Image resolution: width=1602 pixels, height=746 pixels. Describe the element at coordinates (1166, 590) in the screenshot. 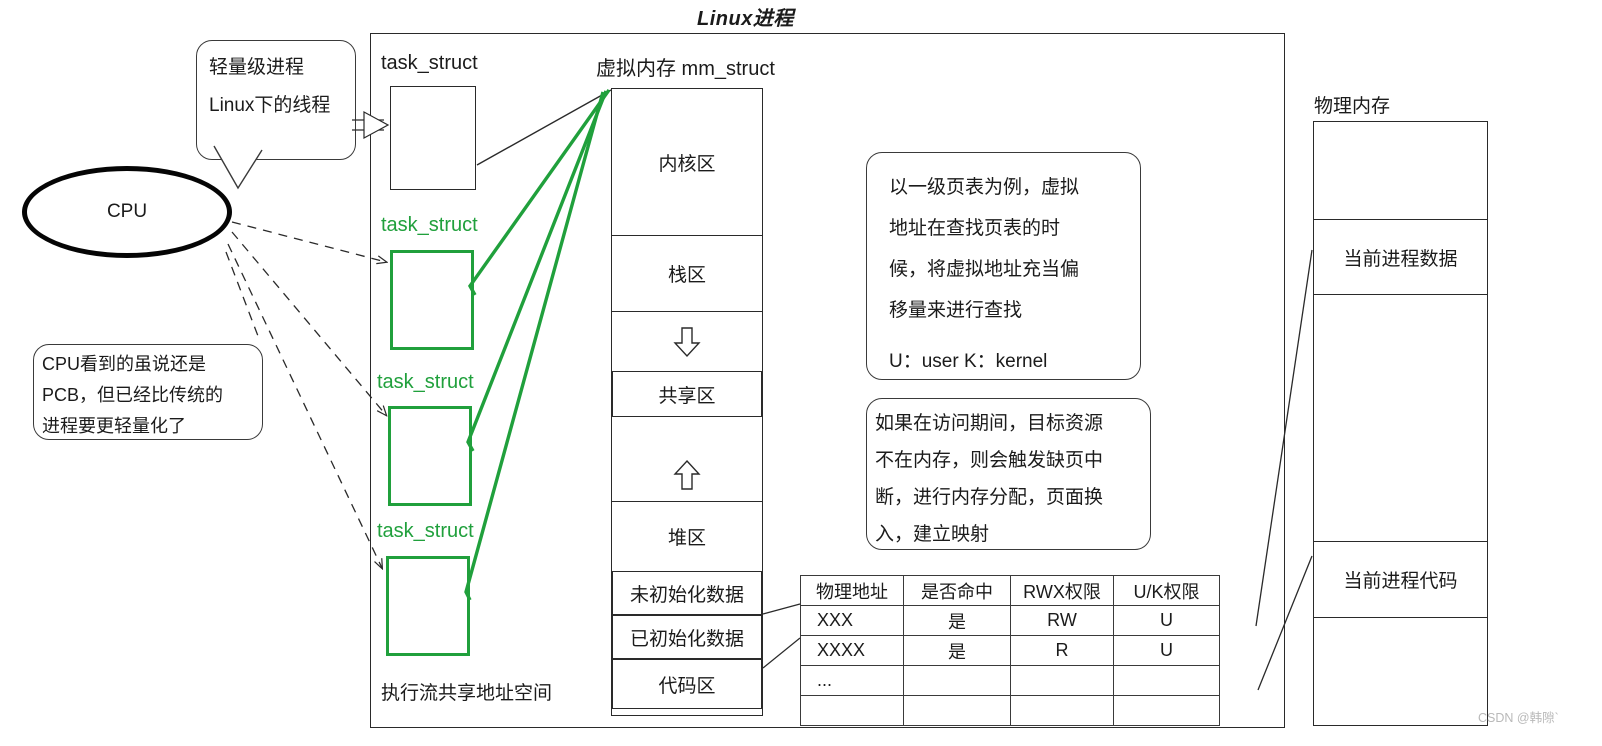

I see `page-table-header-cell: U/K权限` at that location.